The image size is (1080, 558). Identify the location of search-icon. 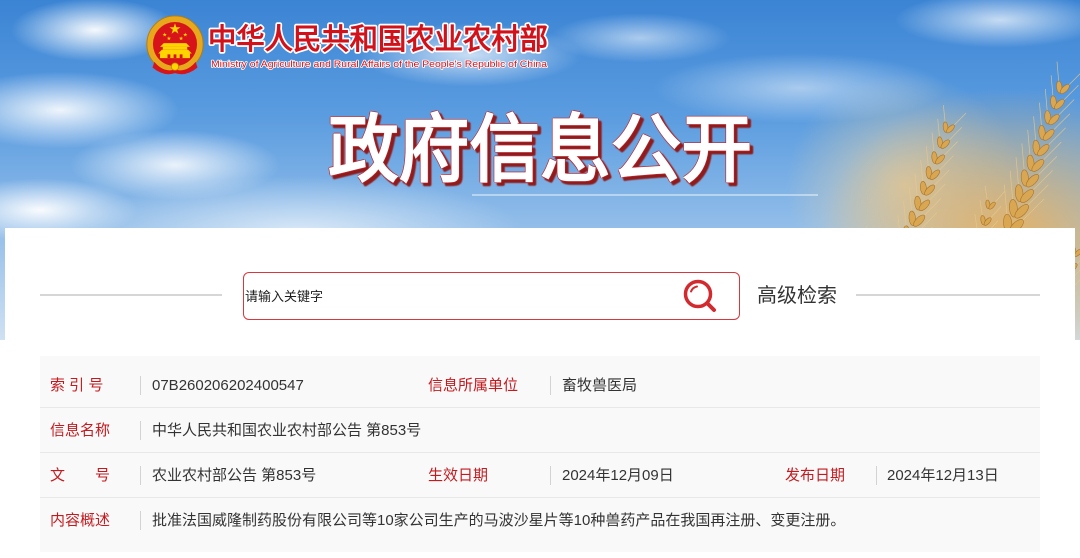
(699, 295).